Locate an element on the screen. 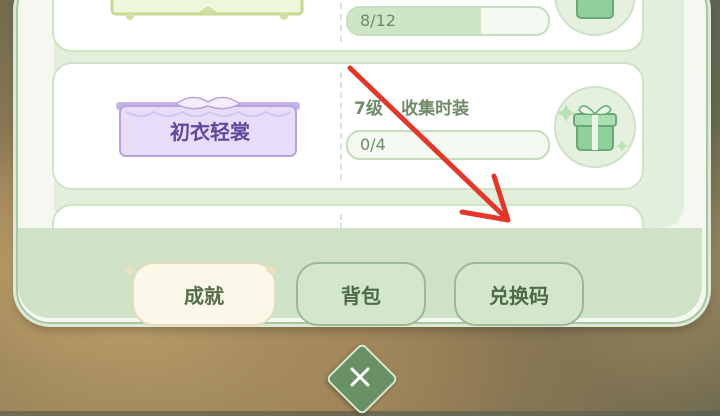 The width and height of the screenshot is (720, 416). progress-text: 8/12 is located at coordinates (378, 20).